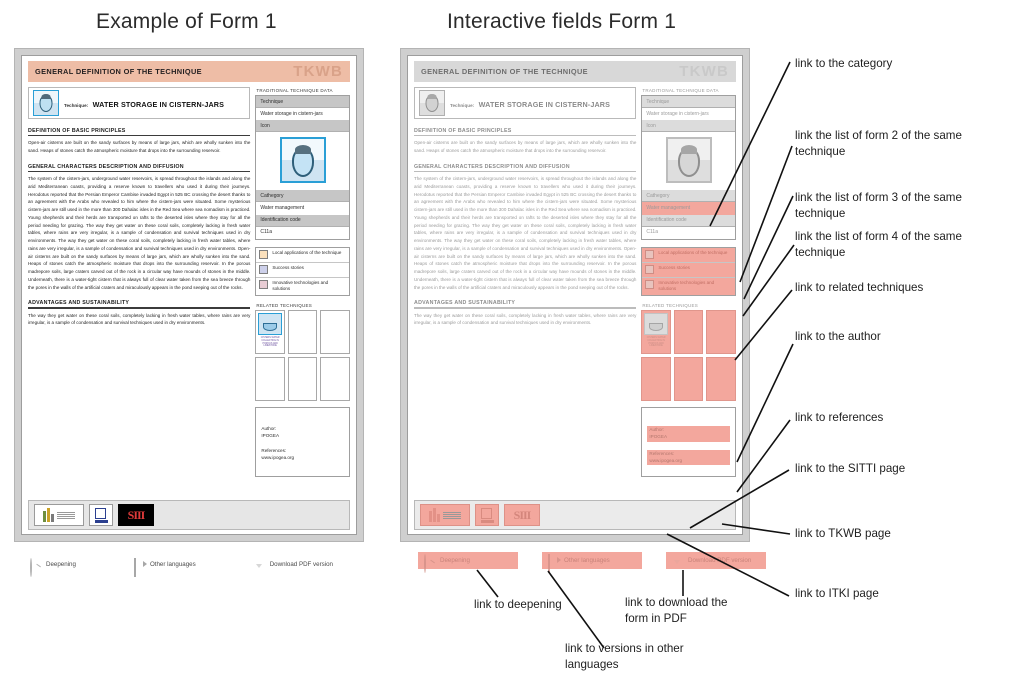 Image resolution: width=1024 pixels, height=682 pixels. Describe the element at coordinates (302, 220) in the screenshot. I see `field-label-identification-code: Identification code` at that location.